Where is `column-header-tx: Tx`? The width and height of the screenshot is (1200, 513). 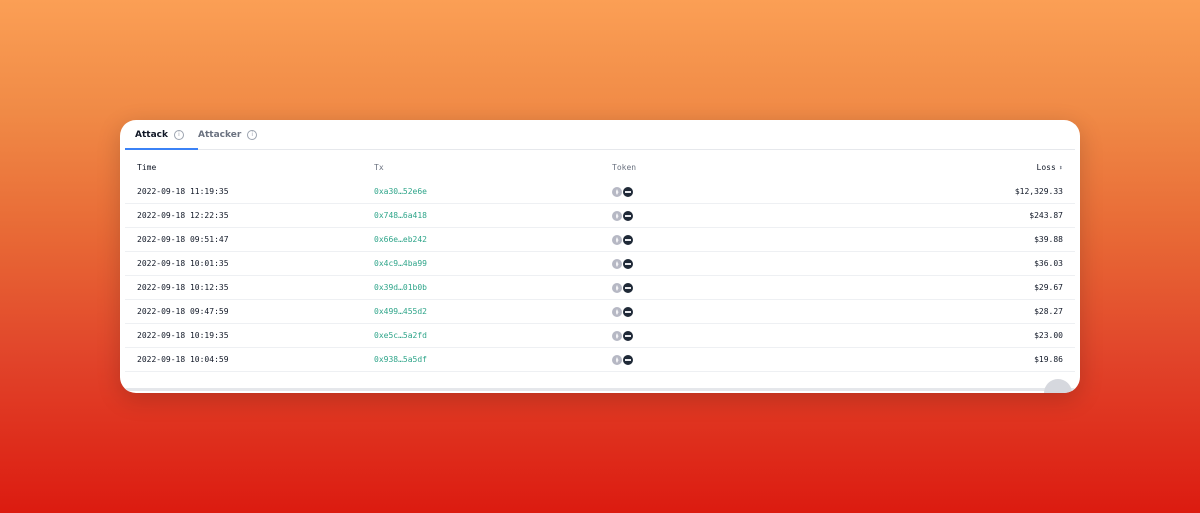 column-header-tx: Tx is located at coordinates (379, 167).